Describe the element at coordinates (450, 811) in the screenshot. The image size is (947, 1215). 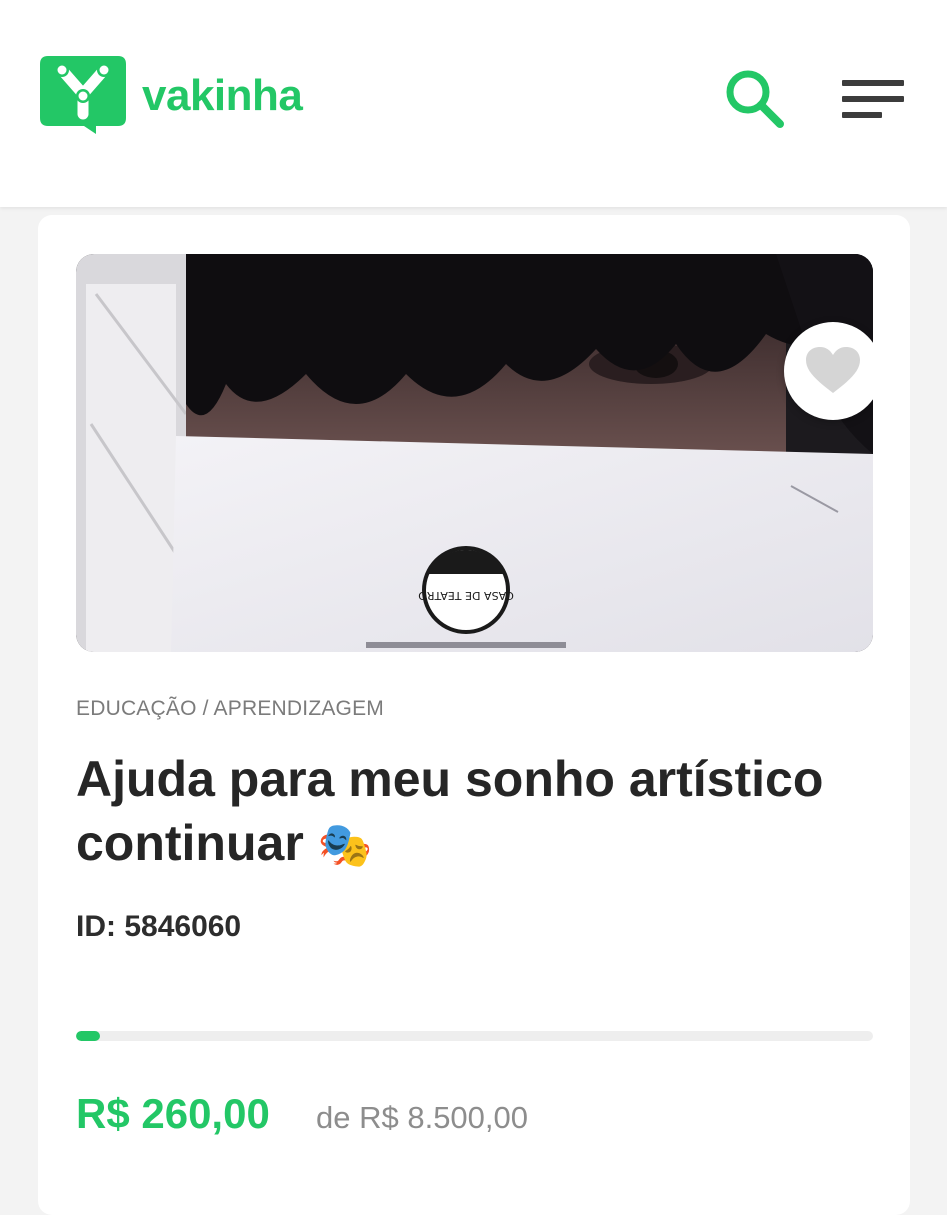
I see `campaign-title-text: Ajuda para meu sonho artístico continuar` at that location.